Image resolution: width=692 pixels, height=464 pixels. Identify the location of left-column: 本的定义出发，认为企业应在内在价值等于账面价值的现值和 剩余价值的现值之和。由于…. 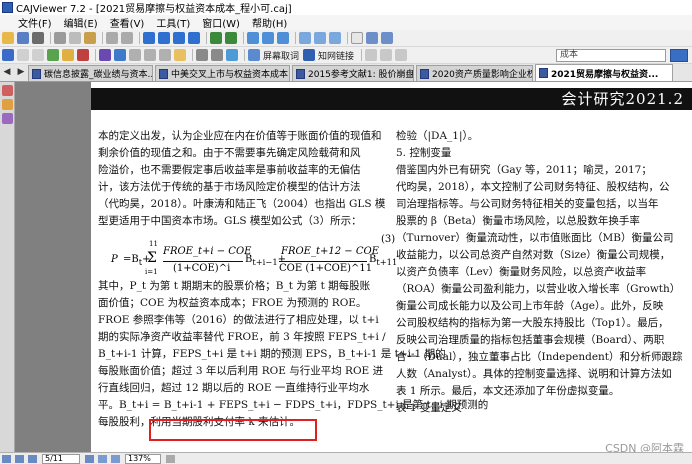
(242, 179).